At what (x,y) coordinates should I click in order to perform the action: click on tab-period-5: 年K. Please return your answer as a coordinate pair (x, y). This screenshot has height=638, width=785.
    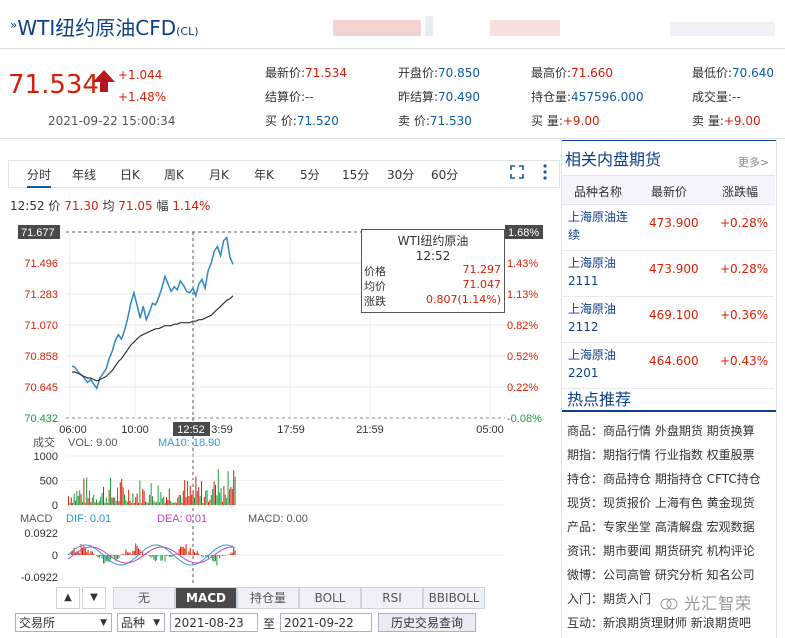
    Looking at the image, I should click on (264, 174).